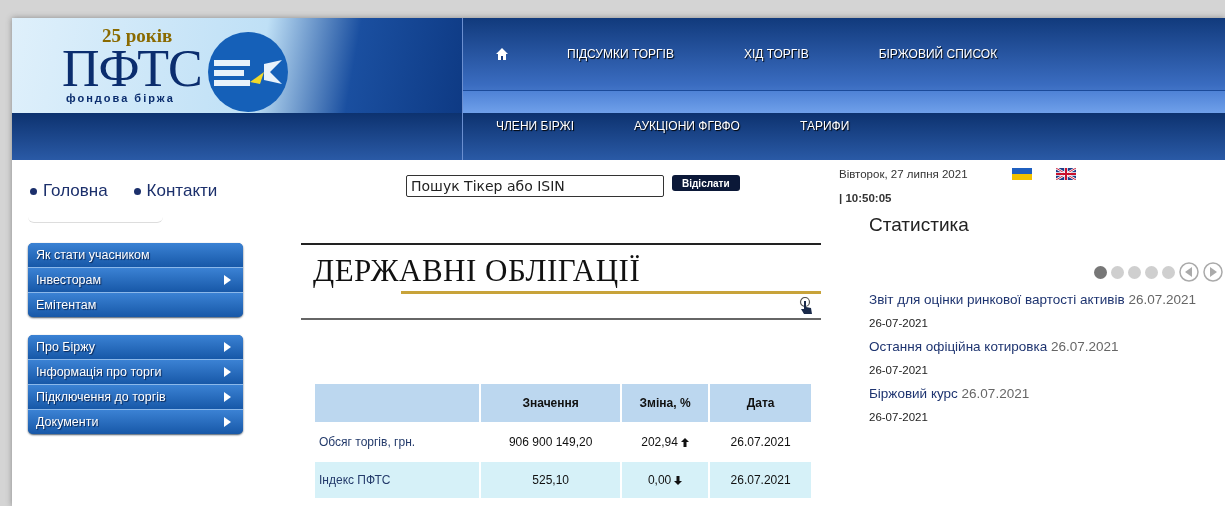  Describe the element at coordinates (175, 191) in the screenshot. I see `quick-link: Контакти` at that location.